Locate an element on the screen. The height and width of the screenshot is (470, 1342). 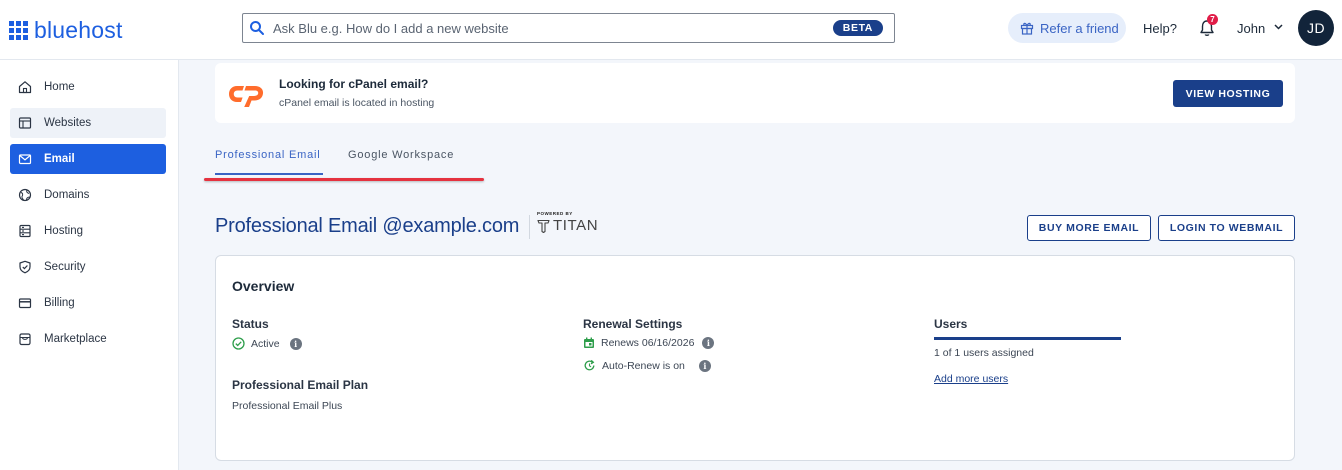
sidebar-item-hosting: Hosting is located at coordinates (88, 231).